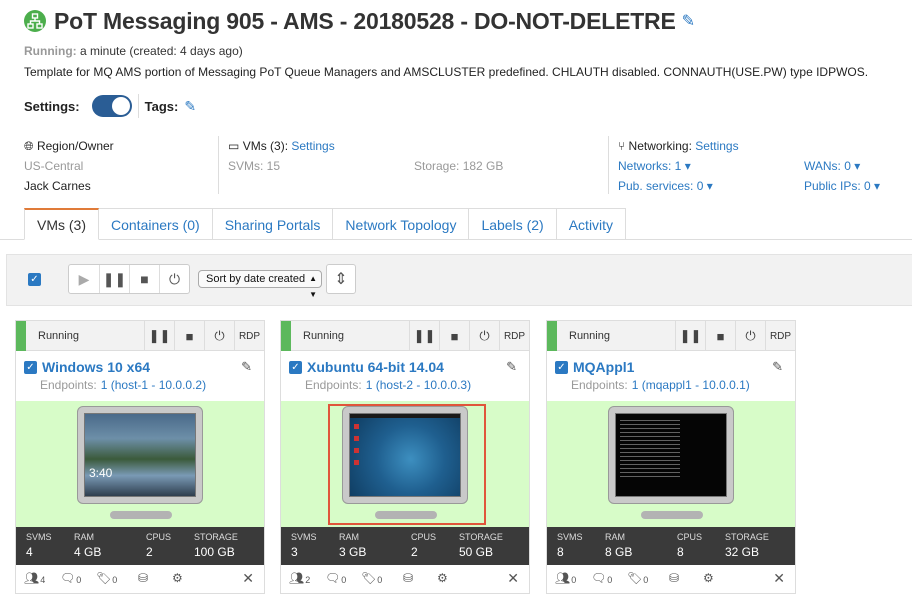 The width and height of the screenshot is (912, 608). I want to click on tab-labels: Labels (2), so click(513, 224).